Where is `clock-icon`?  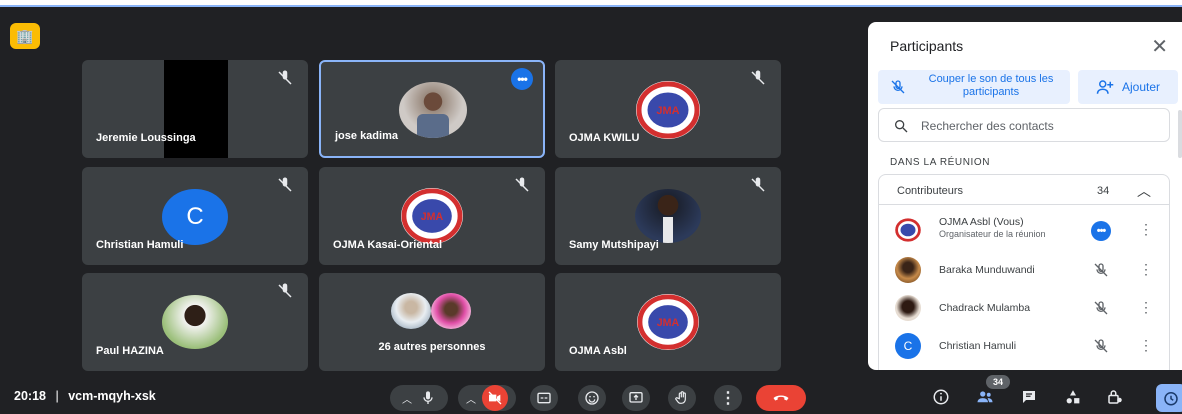 clock-icon is located at coordinates (1171, 399).